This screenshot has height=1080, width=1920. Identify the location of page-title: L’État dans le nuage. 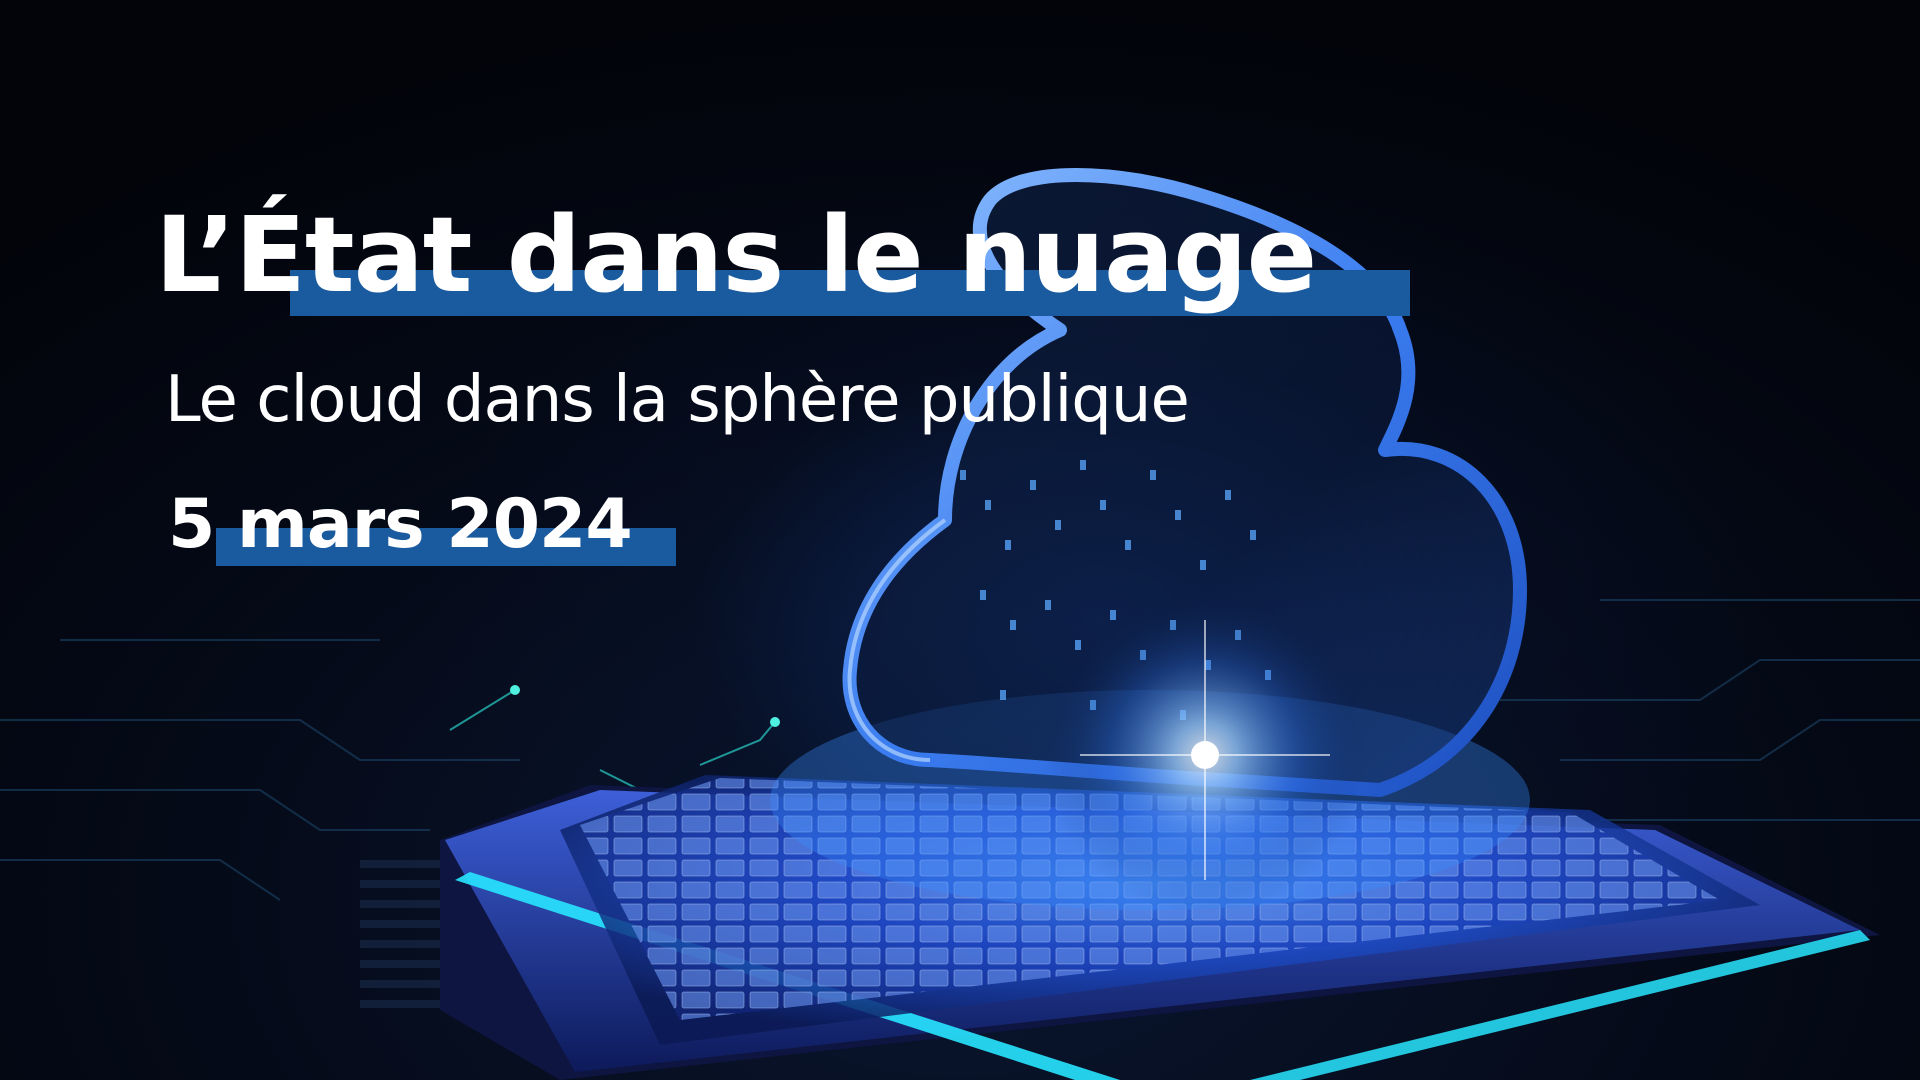
(736, 255).